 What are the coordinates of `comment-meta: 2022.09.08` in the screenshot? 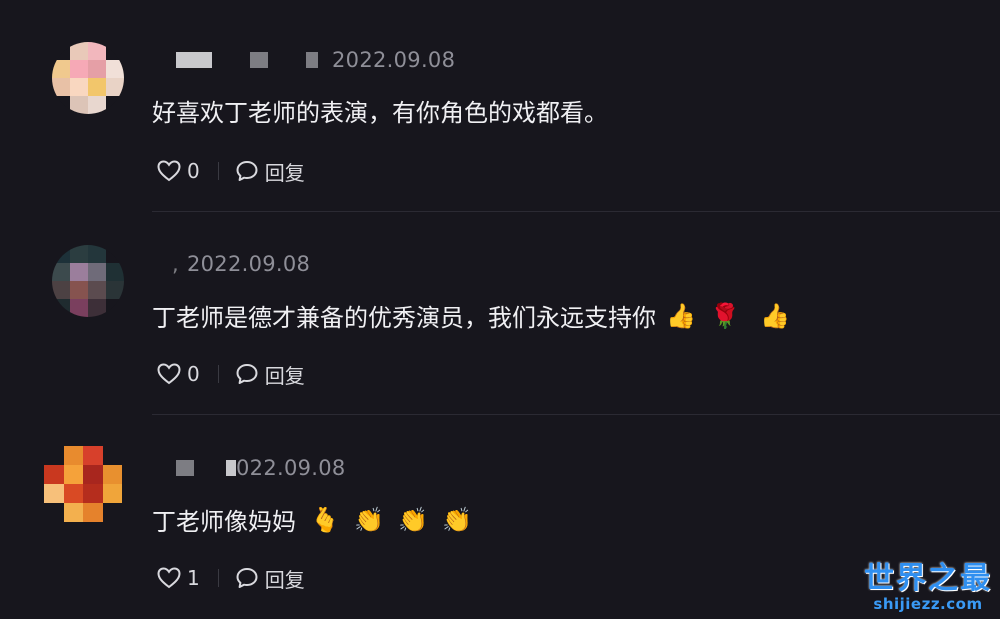 It's located at (315, 60).